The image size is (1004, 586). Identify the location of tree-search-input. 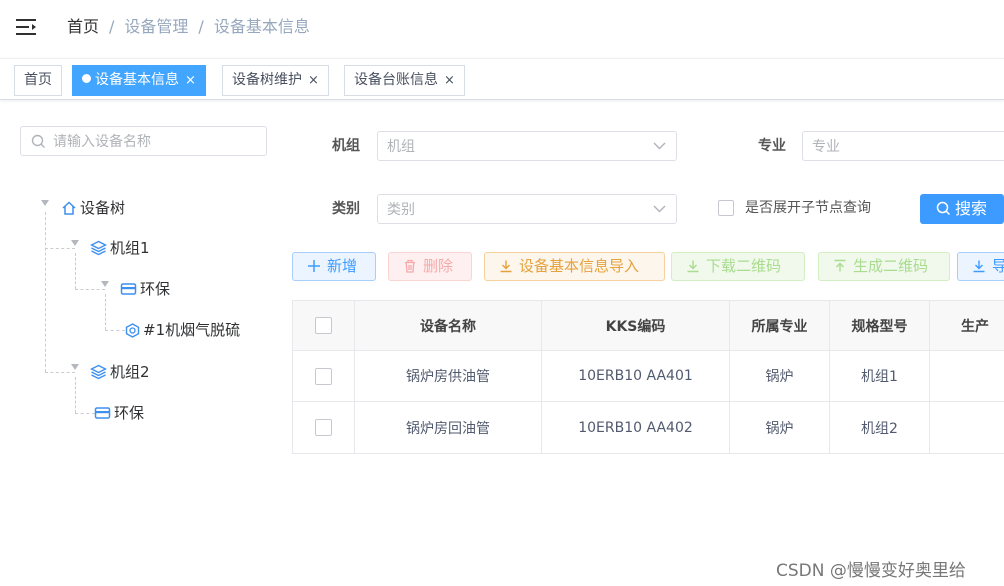
(153, 142).